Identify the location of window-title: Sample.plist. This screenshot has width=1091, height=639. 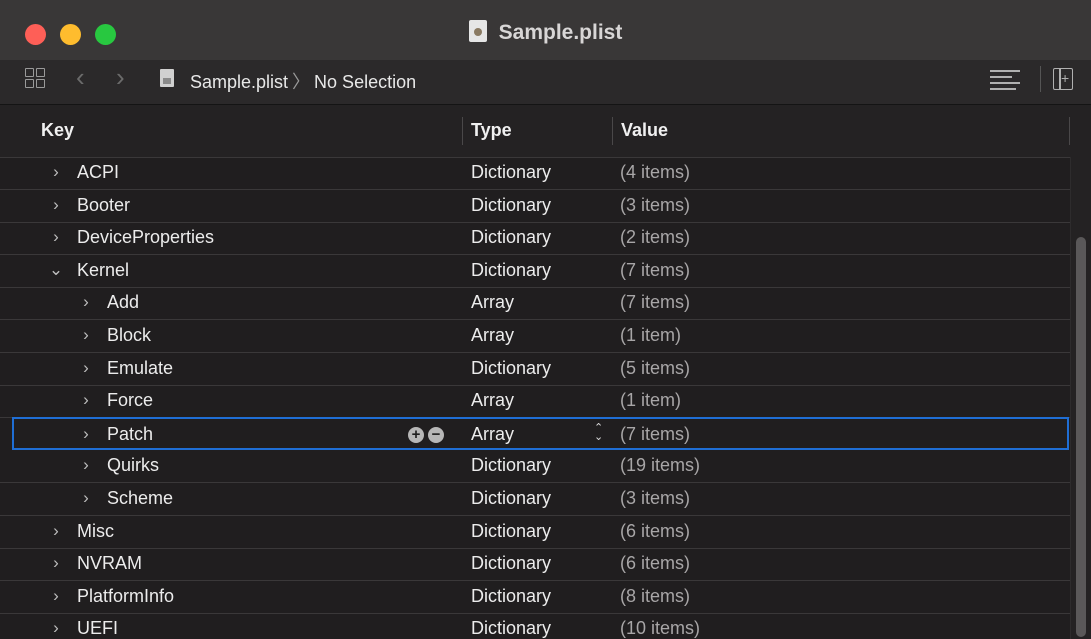
(545, 32).